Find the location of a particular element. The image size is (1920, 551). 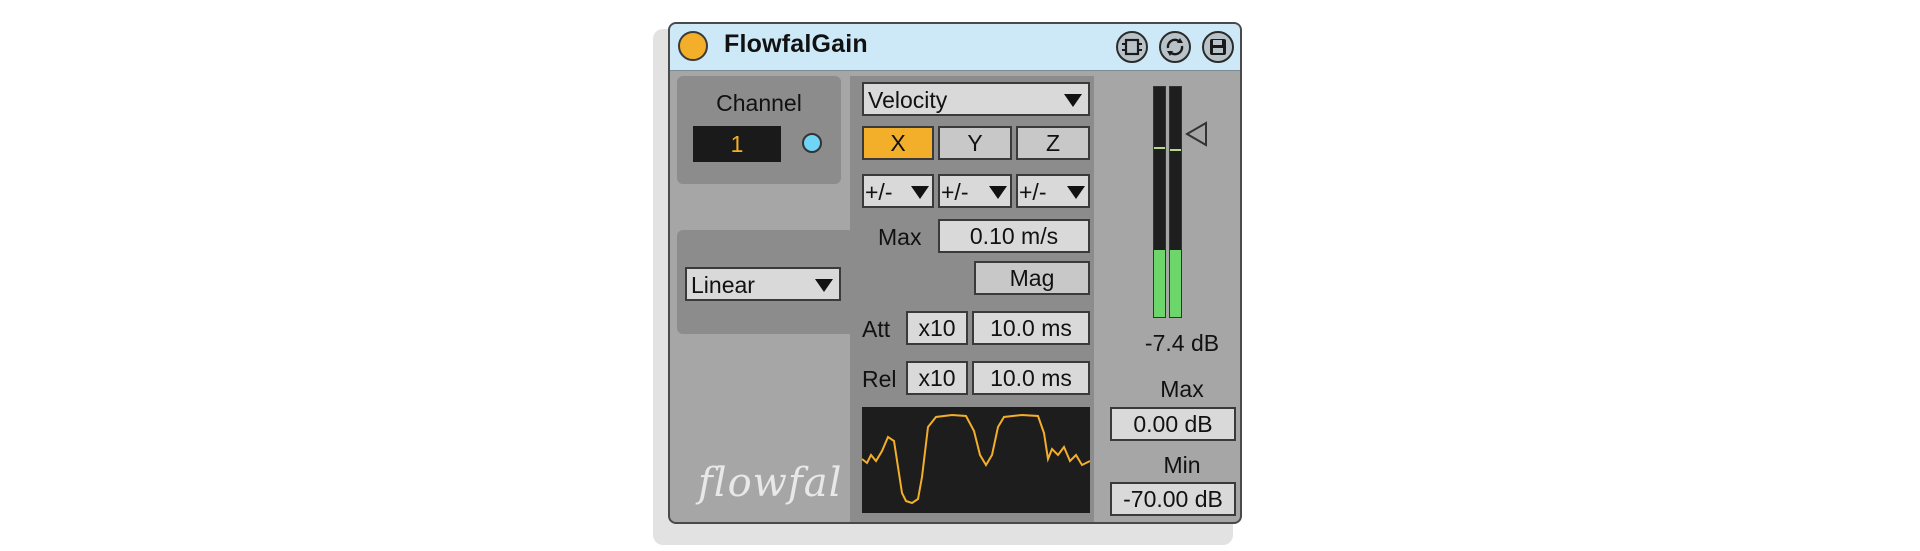

scope-waveform is located at coordinates (976, 459).